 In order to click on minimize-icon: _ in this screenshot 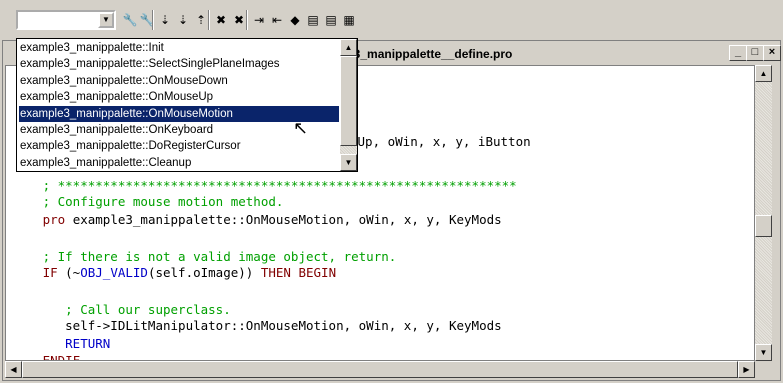, I will do `click(738, 52)`.